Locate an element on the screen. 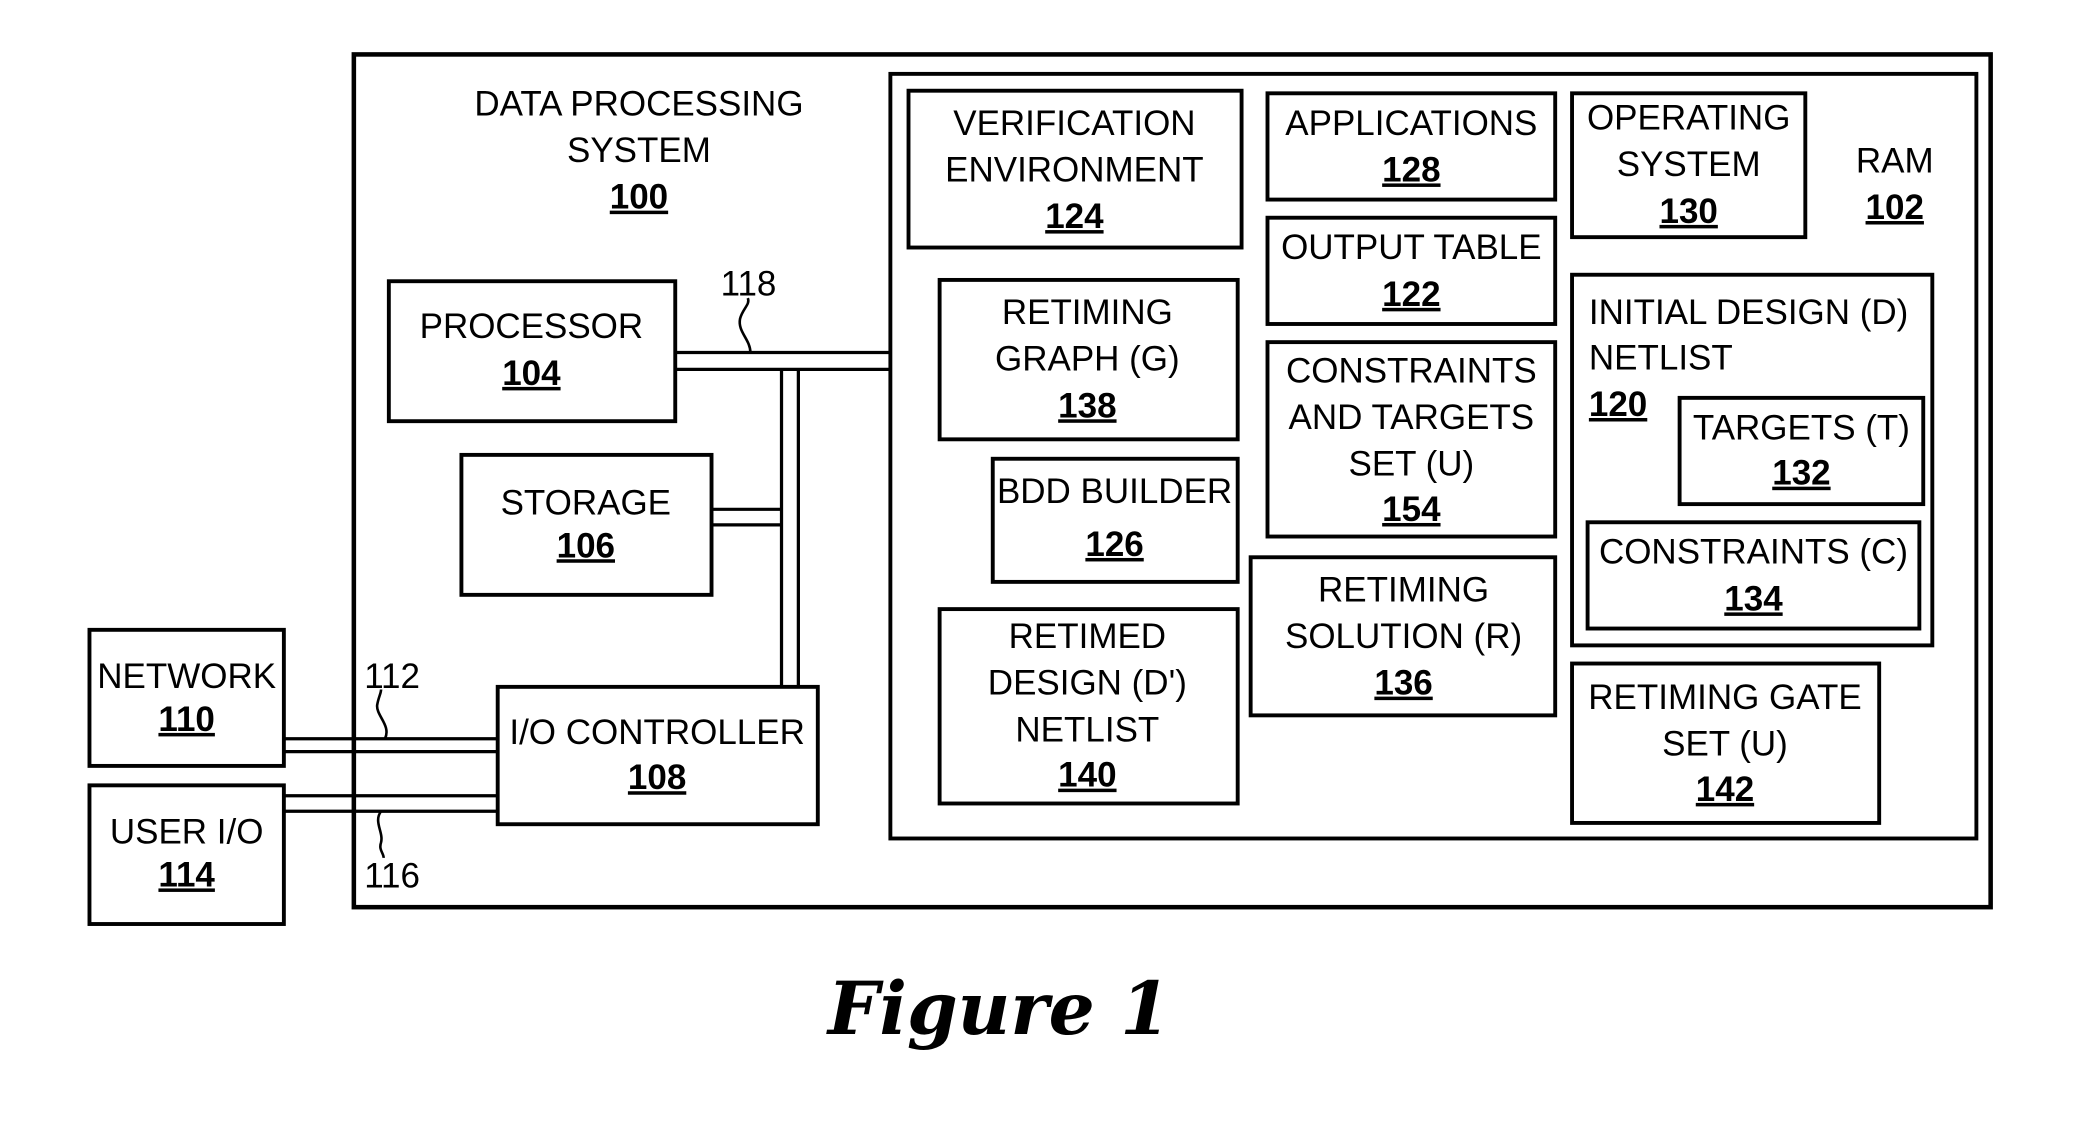 The image size is (2084, 1121). targets-ref: 132 is located at coordinates (1801, 473).